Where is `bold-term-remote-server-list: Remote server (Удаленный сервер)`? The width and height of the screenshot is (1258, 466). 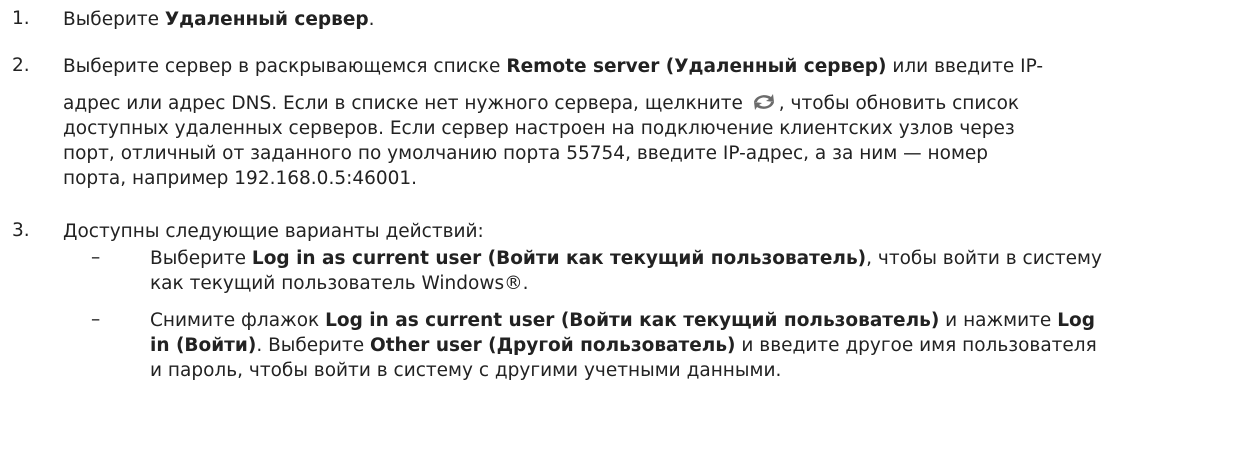
bold-term-remote-server-list: Remote server (Удаленный сервер) is located at coordinates (696, 66).